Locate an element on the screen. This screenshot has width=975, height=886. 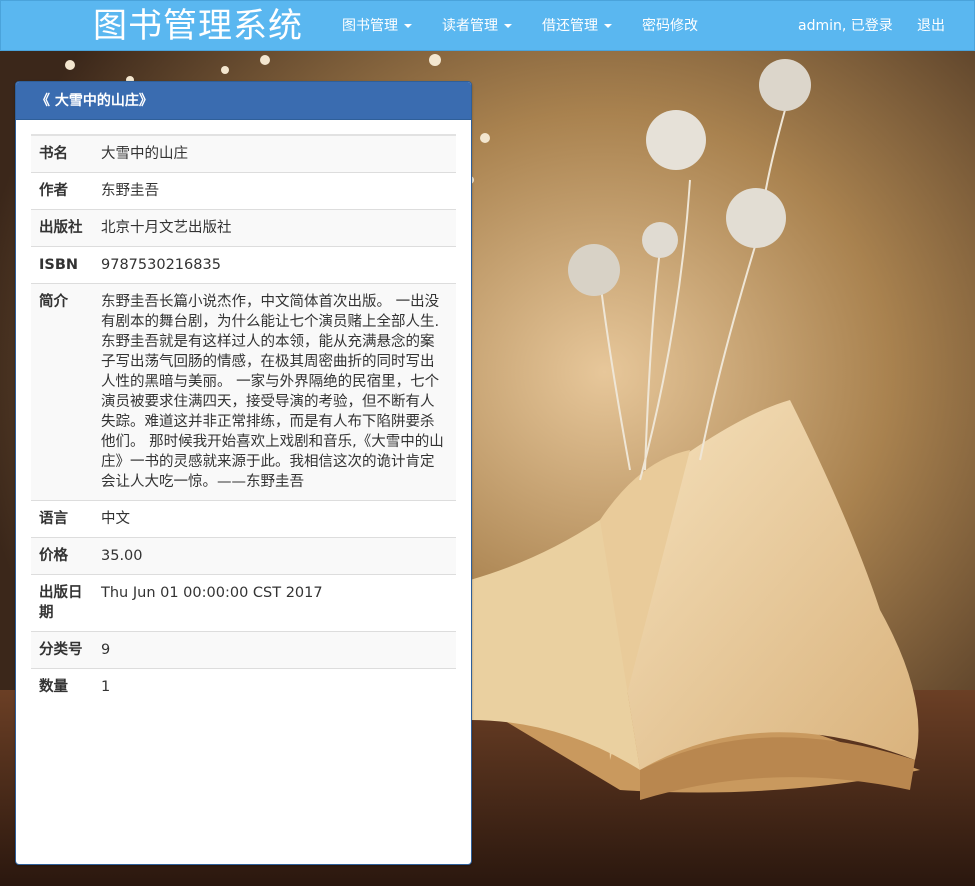
table-row: 书名 大雪中的山庄 is located at coordinates (243, 154).